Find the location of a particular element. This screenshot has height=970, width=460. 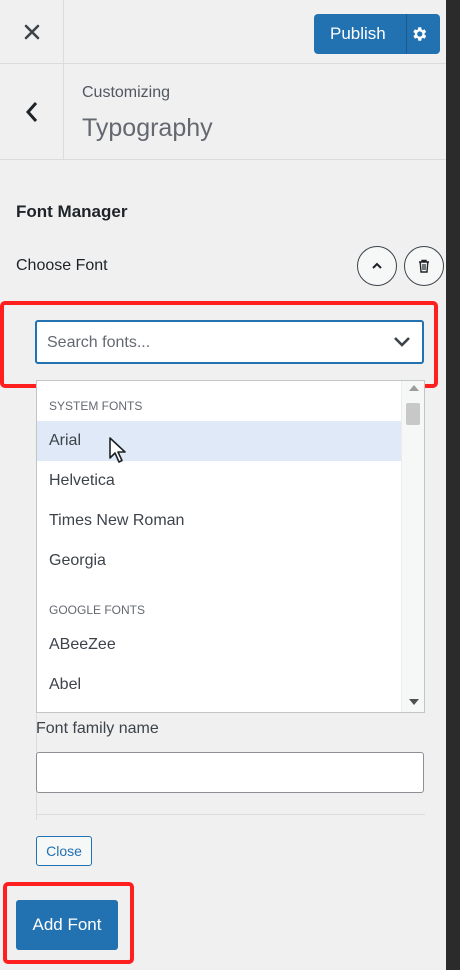

delete-button is located at coordinates (424, 266).